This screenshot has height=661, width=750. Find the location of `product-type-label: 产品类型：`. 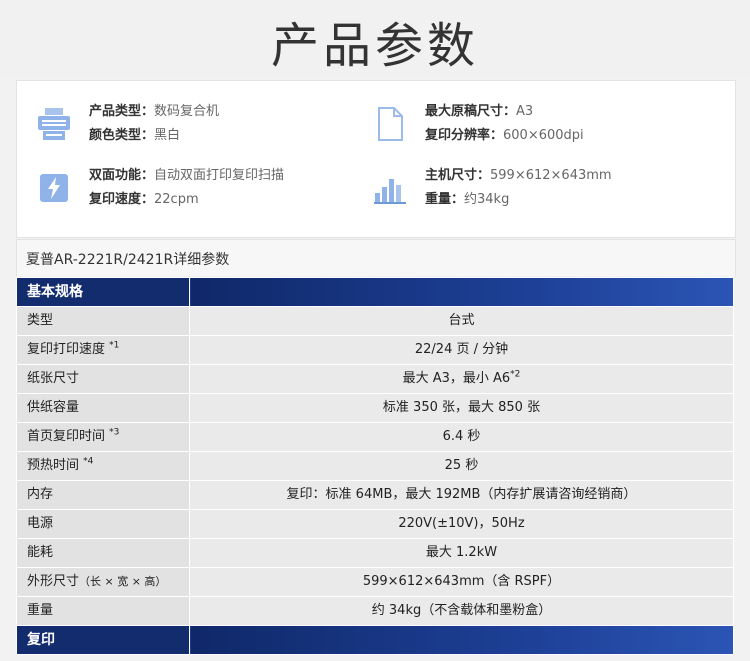

product-type-label: 产品类型： is located at coordinates (122, 111).